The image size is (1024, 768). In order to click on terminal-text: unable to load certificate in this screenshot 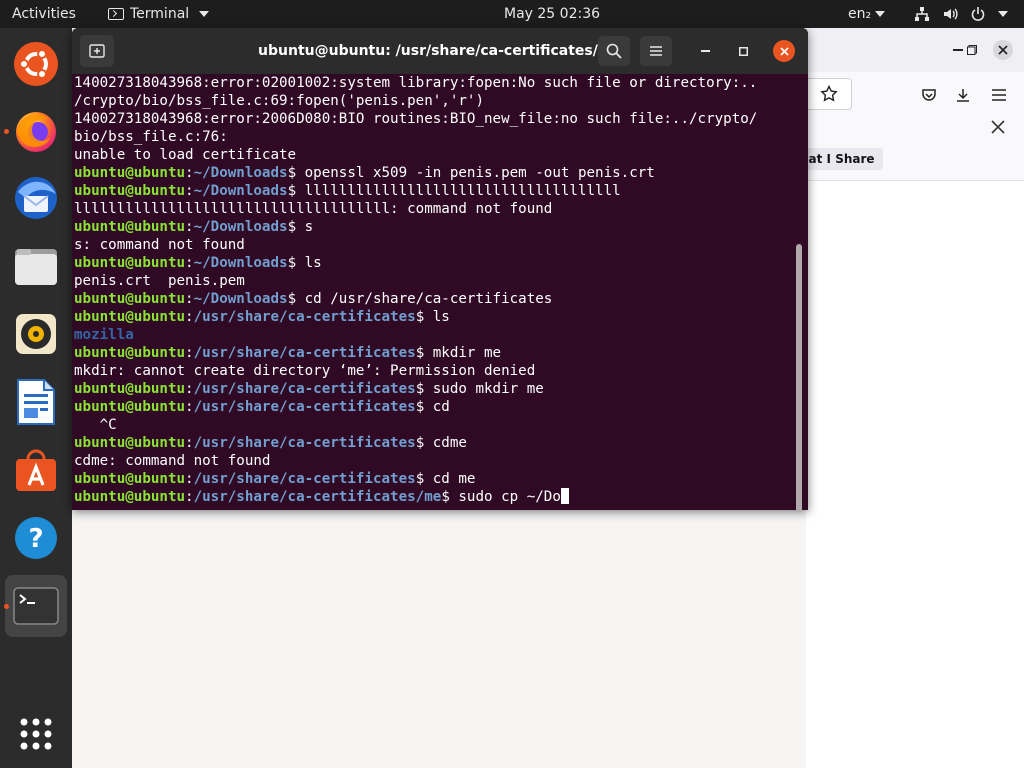, I will do `click(185, 155)`.